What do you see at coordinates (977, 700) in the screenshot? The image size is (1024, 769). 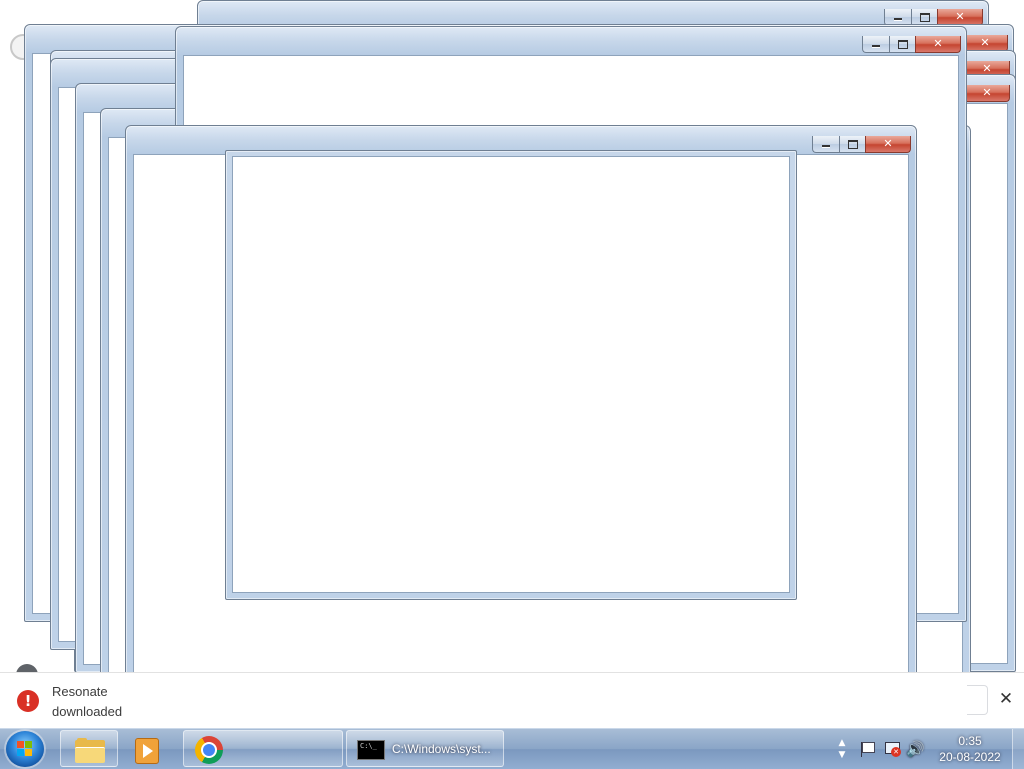 I see `show-all-button` at bounding box center [977, 700].